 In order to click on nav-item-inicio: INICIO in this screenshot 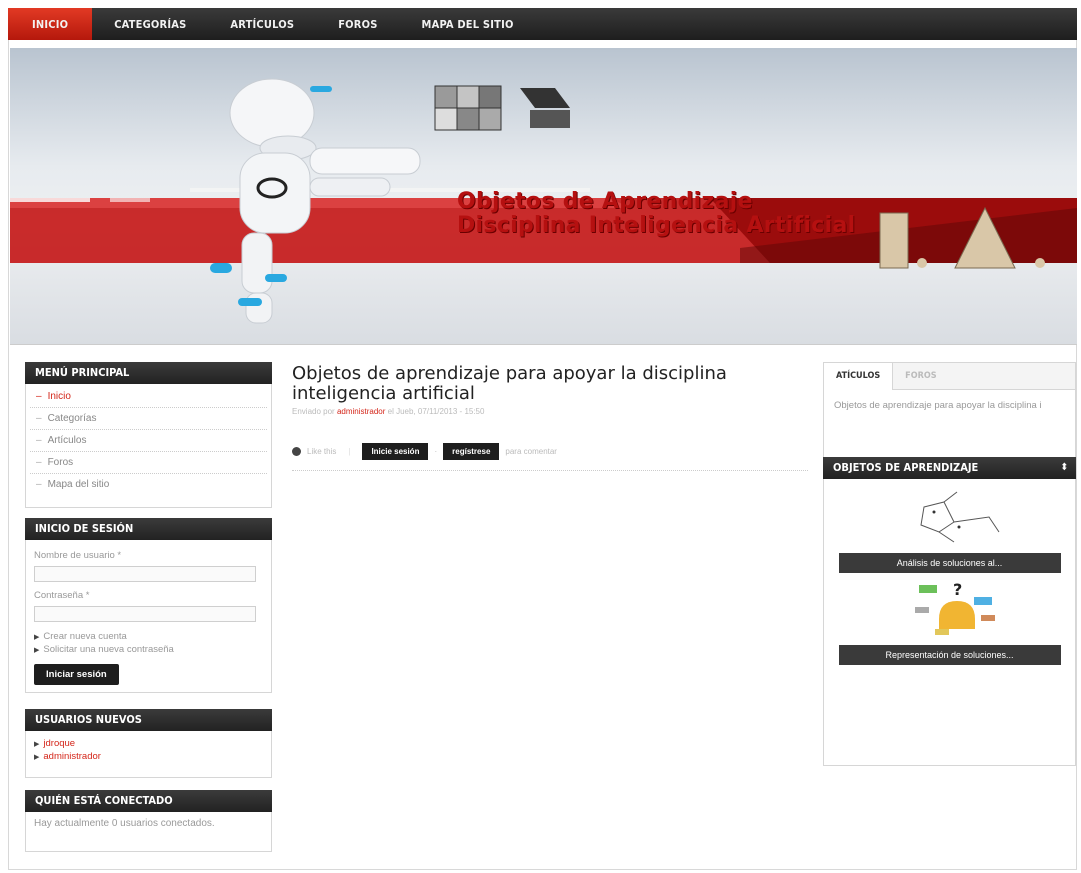, I will do `click(50, 24)`.